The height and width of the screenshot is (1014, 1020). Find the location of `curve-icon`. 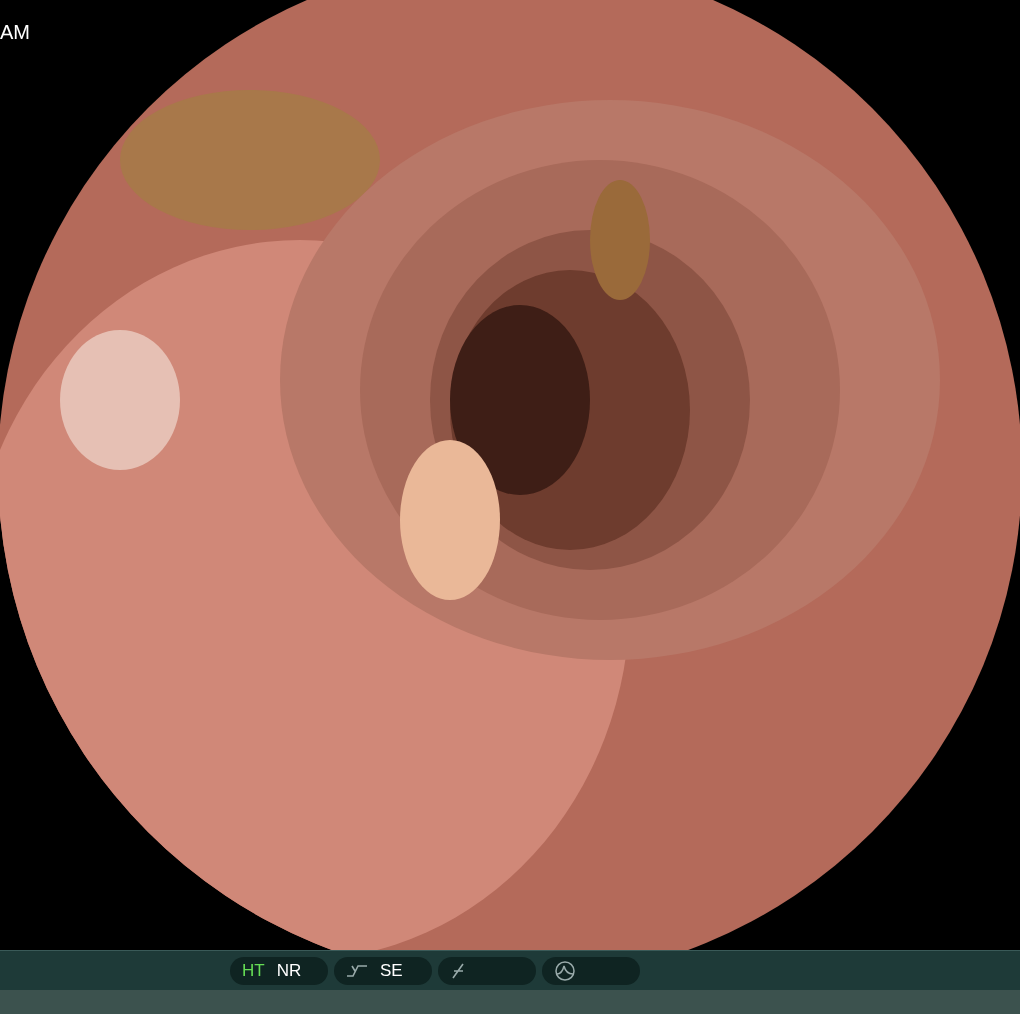

curve-icon is located at coordinates (357, 970).